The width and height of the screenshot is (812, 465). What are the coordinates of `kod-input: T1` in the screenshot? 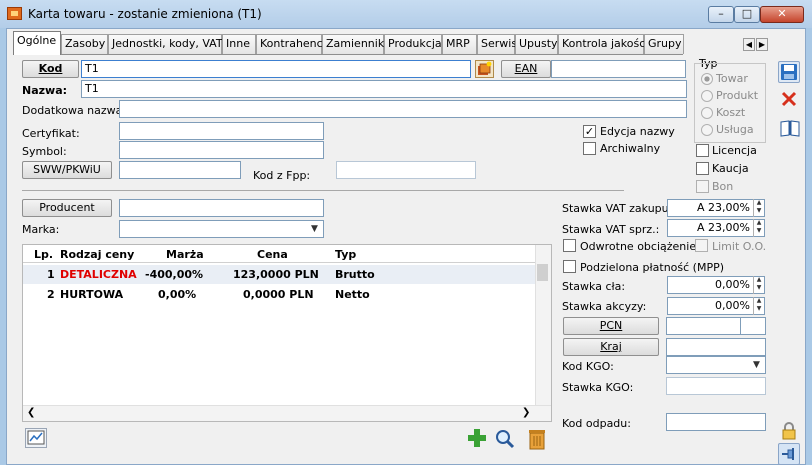 It's located at (276, 69).